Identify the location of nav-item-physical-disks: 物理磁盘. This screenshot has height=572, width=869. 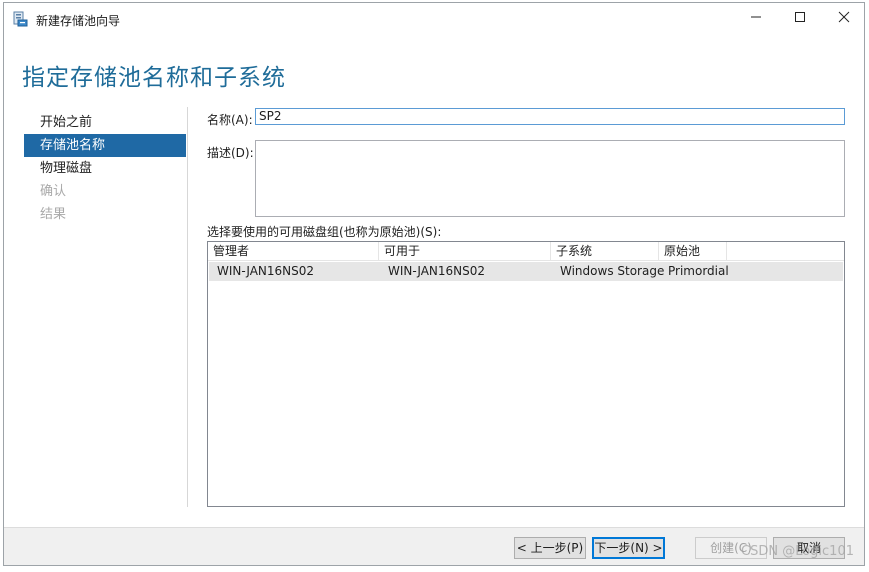
(105, 168).